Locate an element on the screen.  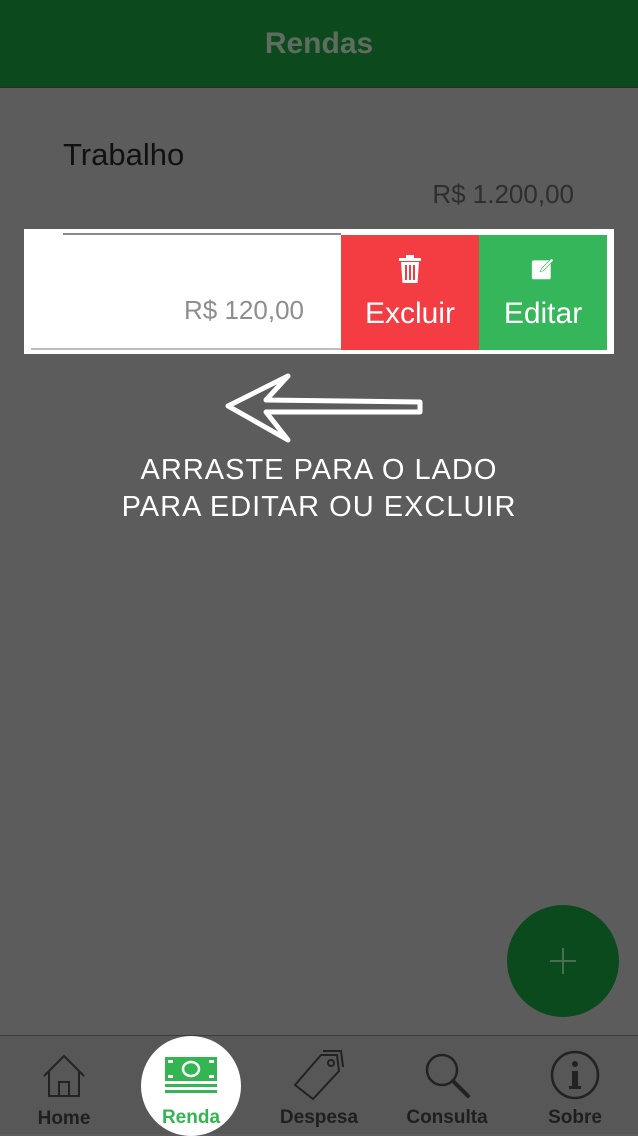
app-header: Rendas is located at coordinates (319, 44).